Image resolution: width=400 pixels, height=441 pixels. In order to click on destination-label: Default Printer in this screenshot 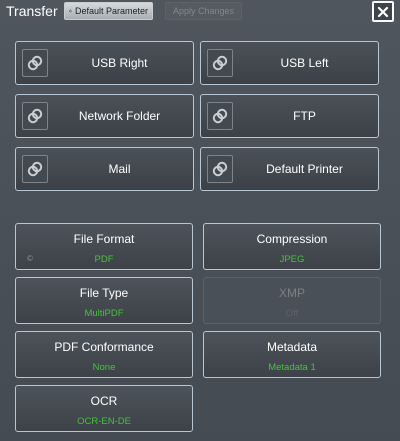, I will do `click(304, 169)`.